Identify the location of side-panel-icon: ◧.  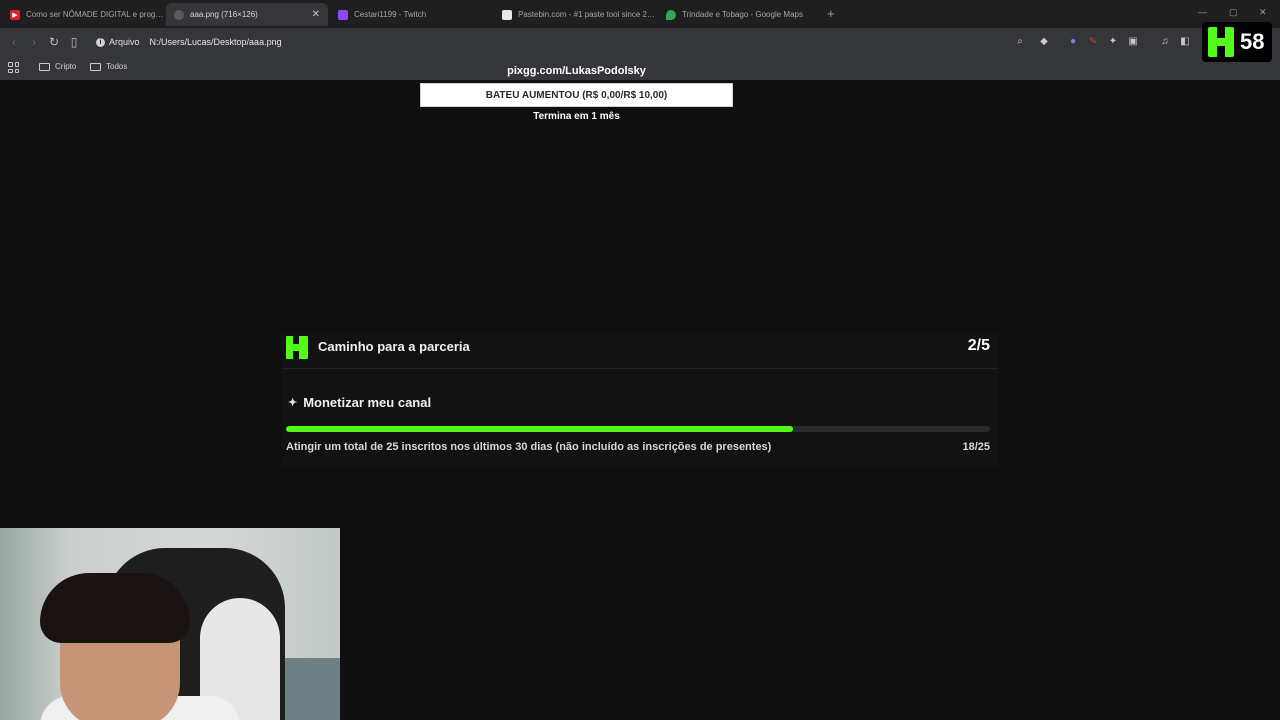
(1185, 42).